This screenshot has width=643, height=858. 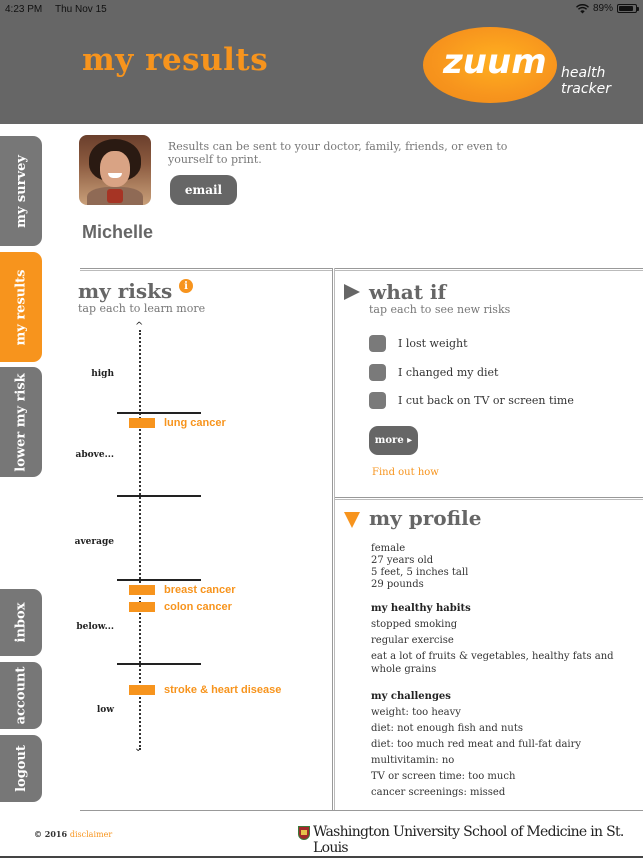 I want to click on risk-breast-cancer: breast cancer, so click(x=182, y=590).